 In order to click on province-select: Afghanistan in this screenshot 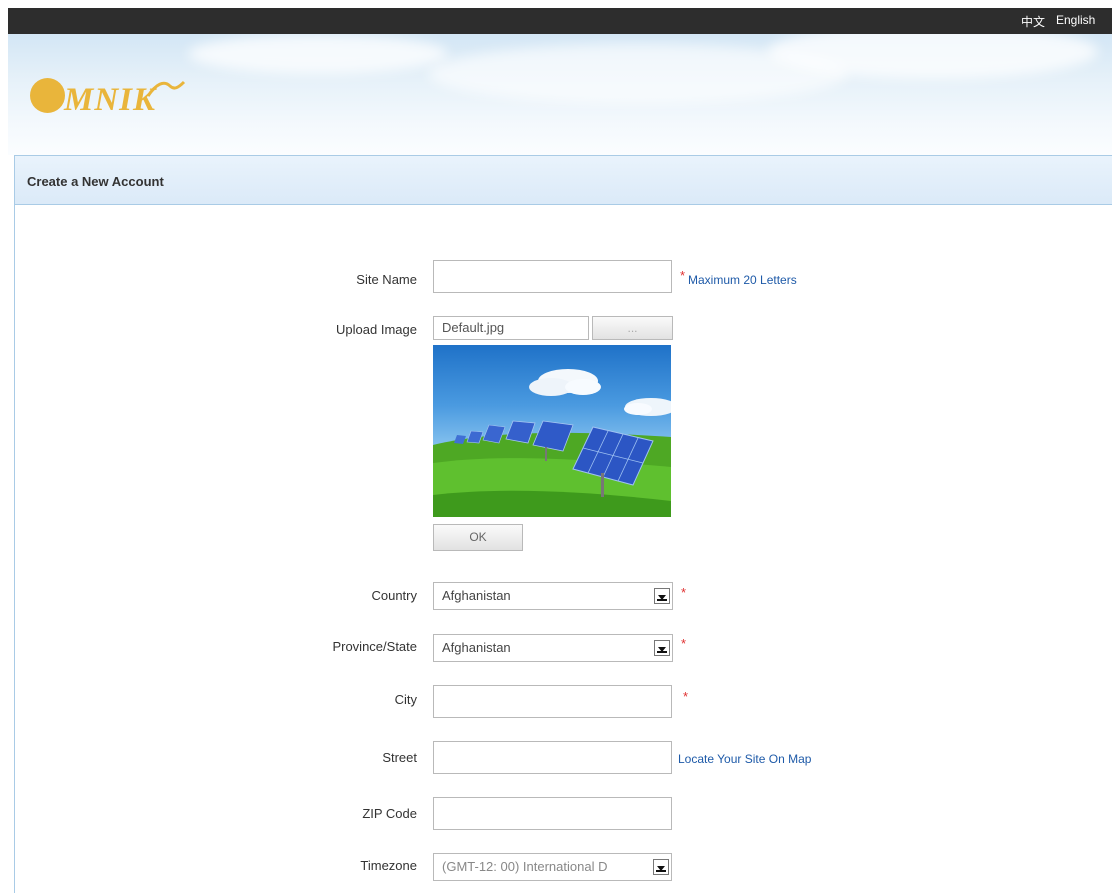, I will do `click(553, 648)`.